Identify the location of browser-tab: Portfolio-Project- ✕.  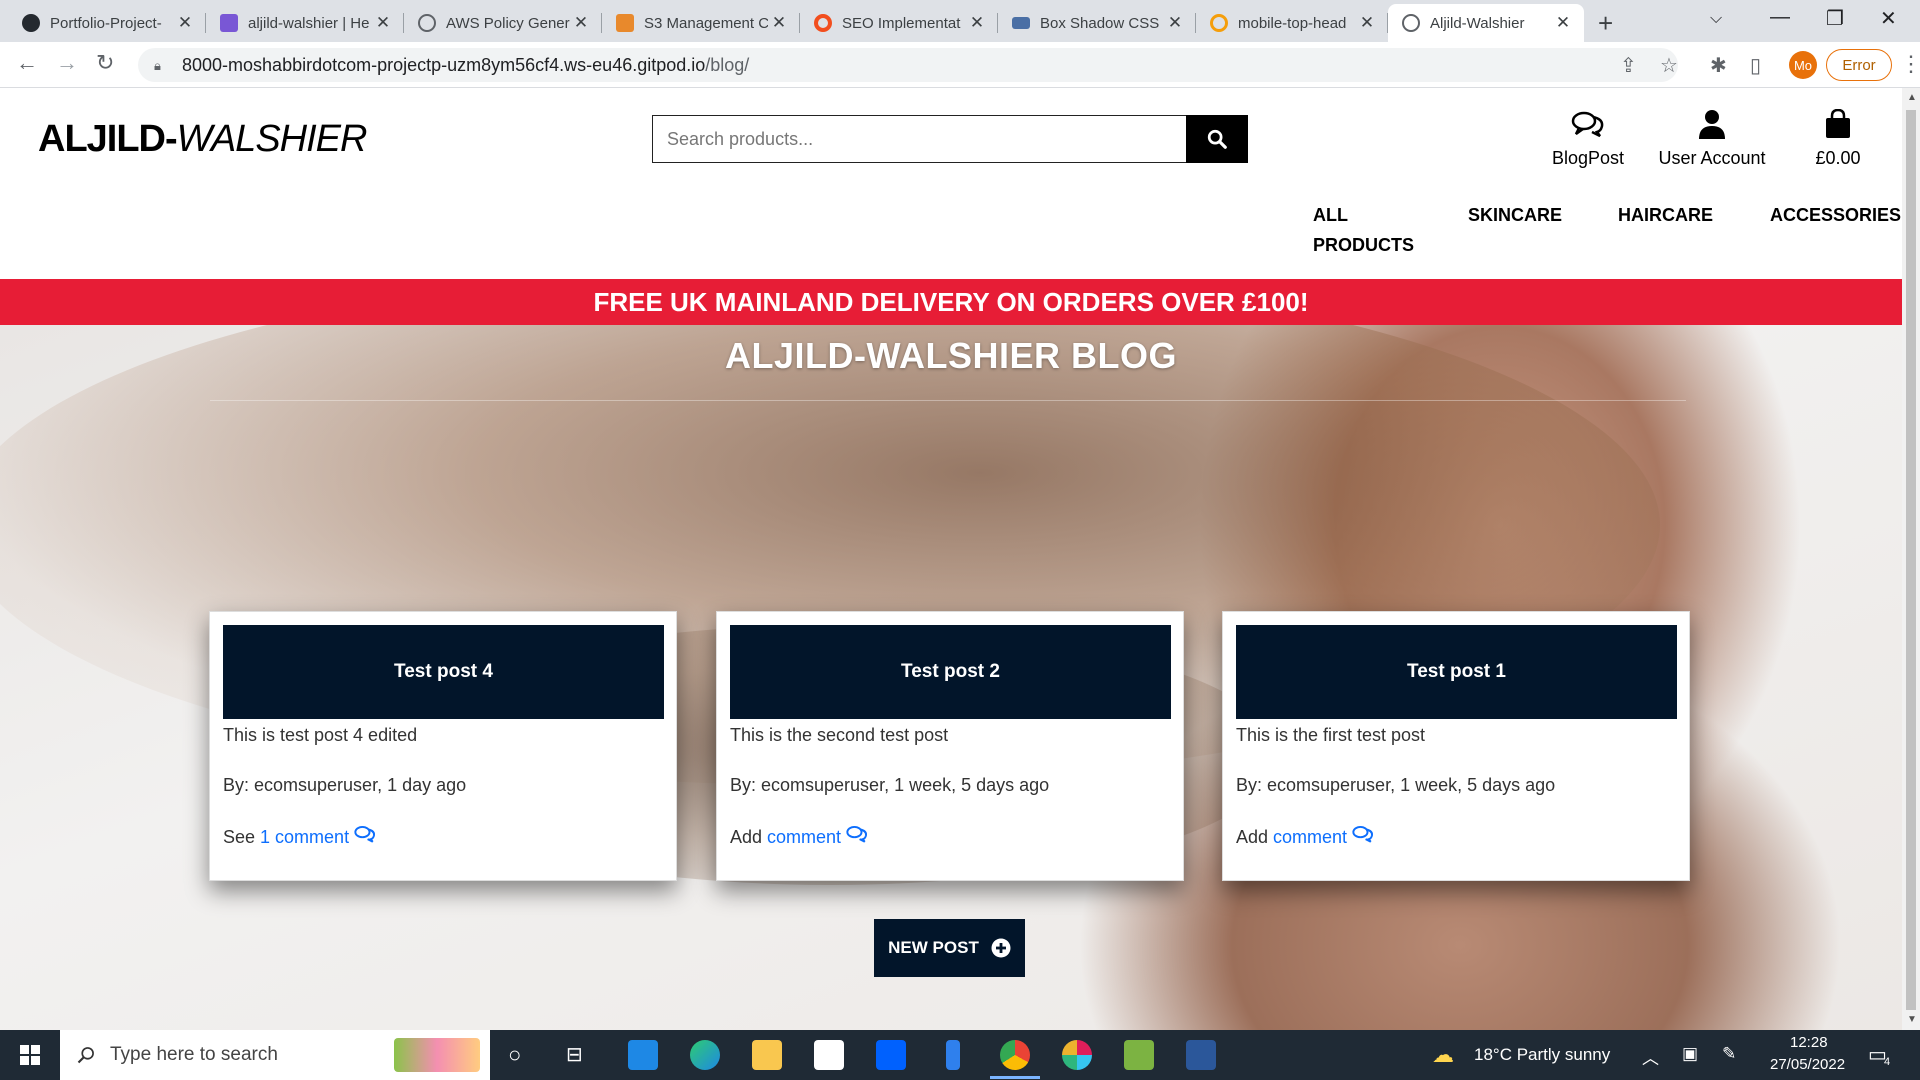
(107, 23).